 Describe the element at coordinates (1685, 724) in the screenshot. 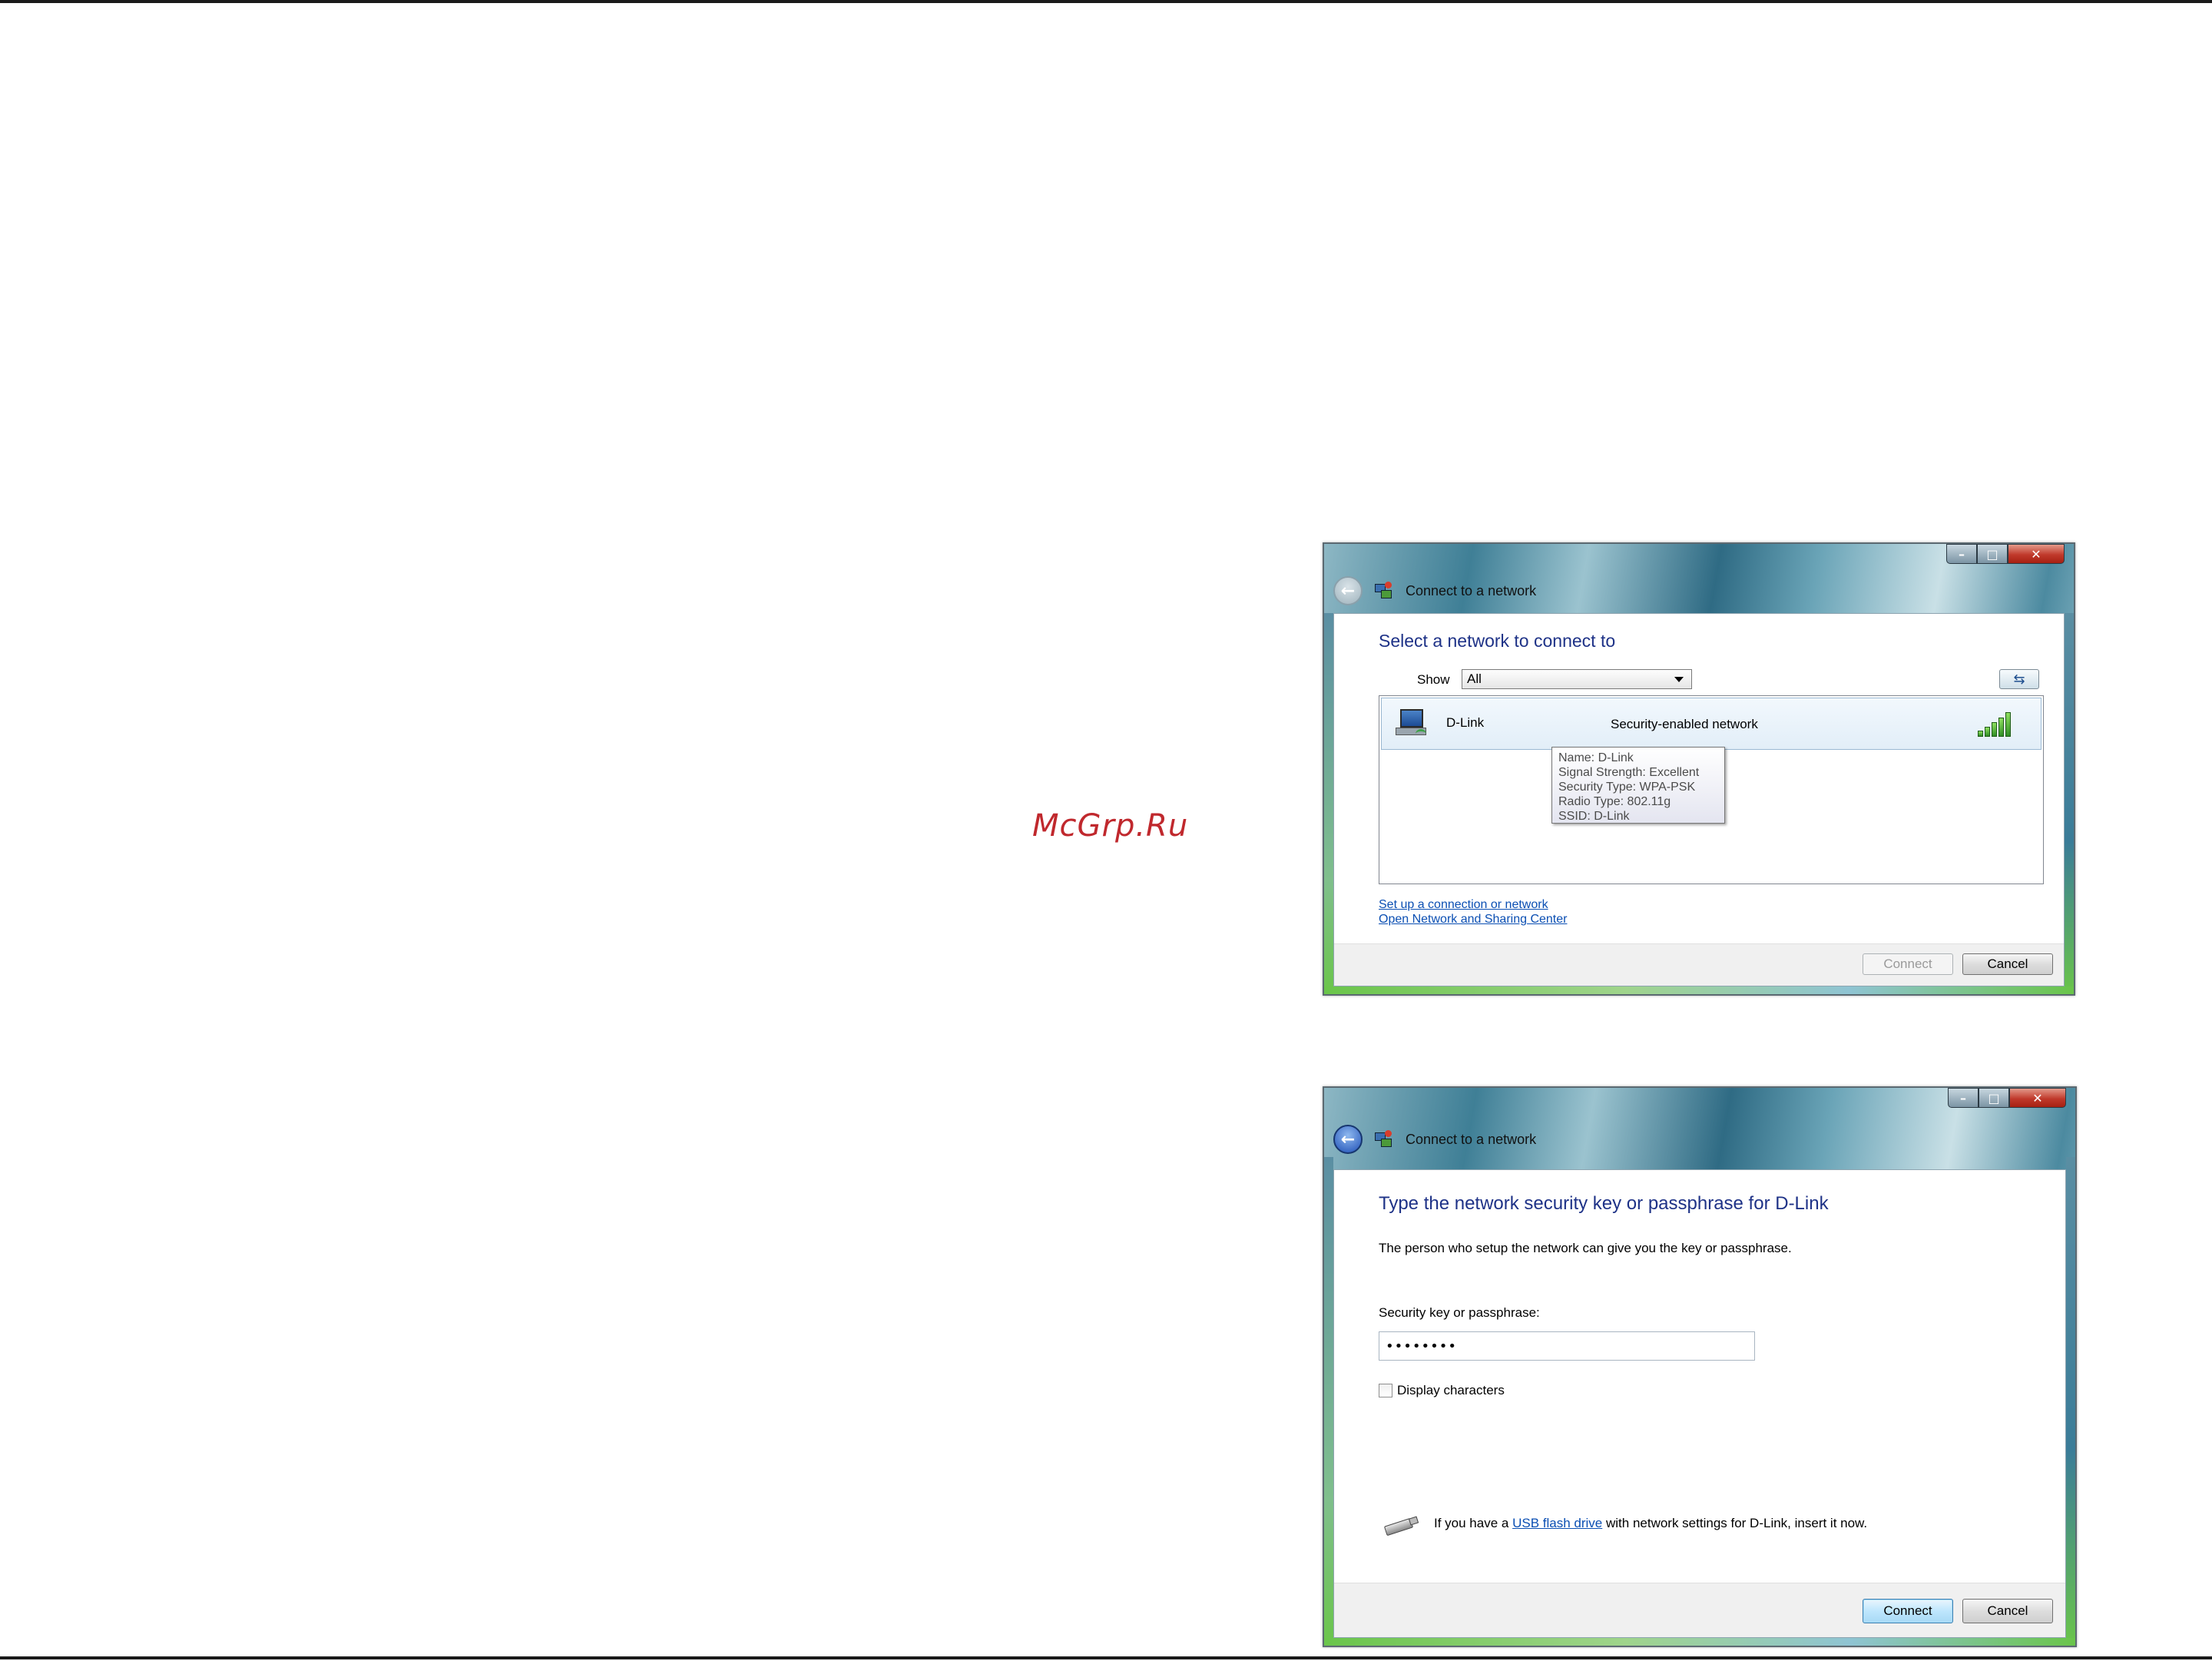

I see `network-security: Security-enabled network` at that location.